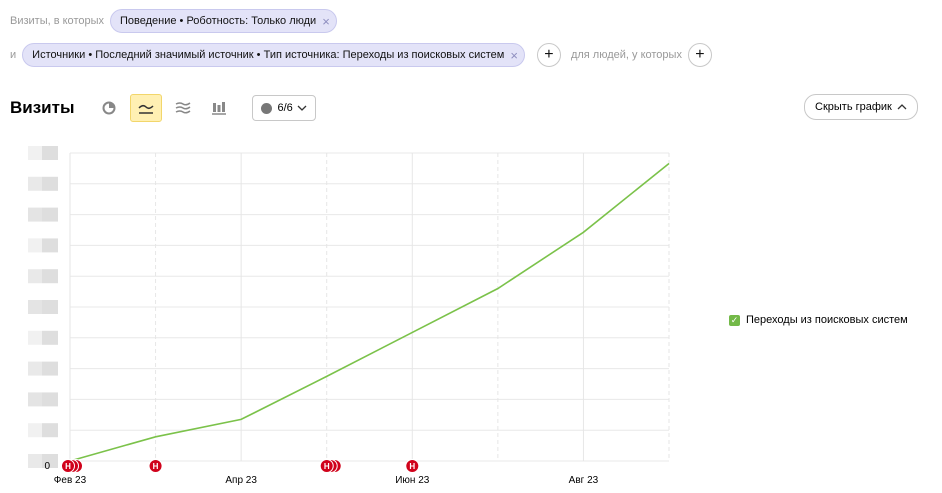 The image size is (942, 493). Describe the element at coordinates (302, 108) in the screenshot. I see `chevron-down-icon` at that location.